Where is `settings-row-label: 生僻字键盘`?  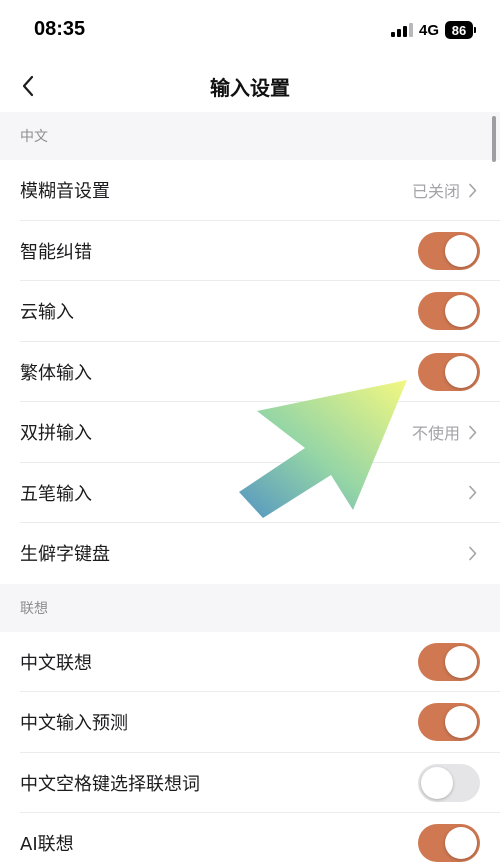 settings-row-label: 生僻字键盘 is located at coordinates (65, 555).